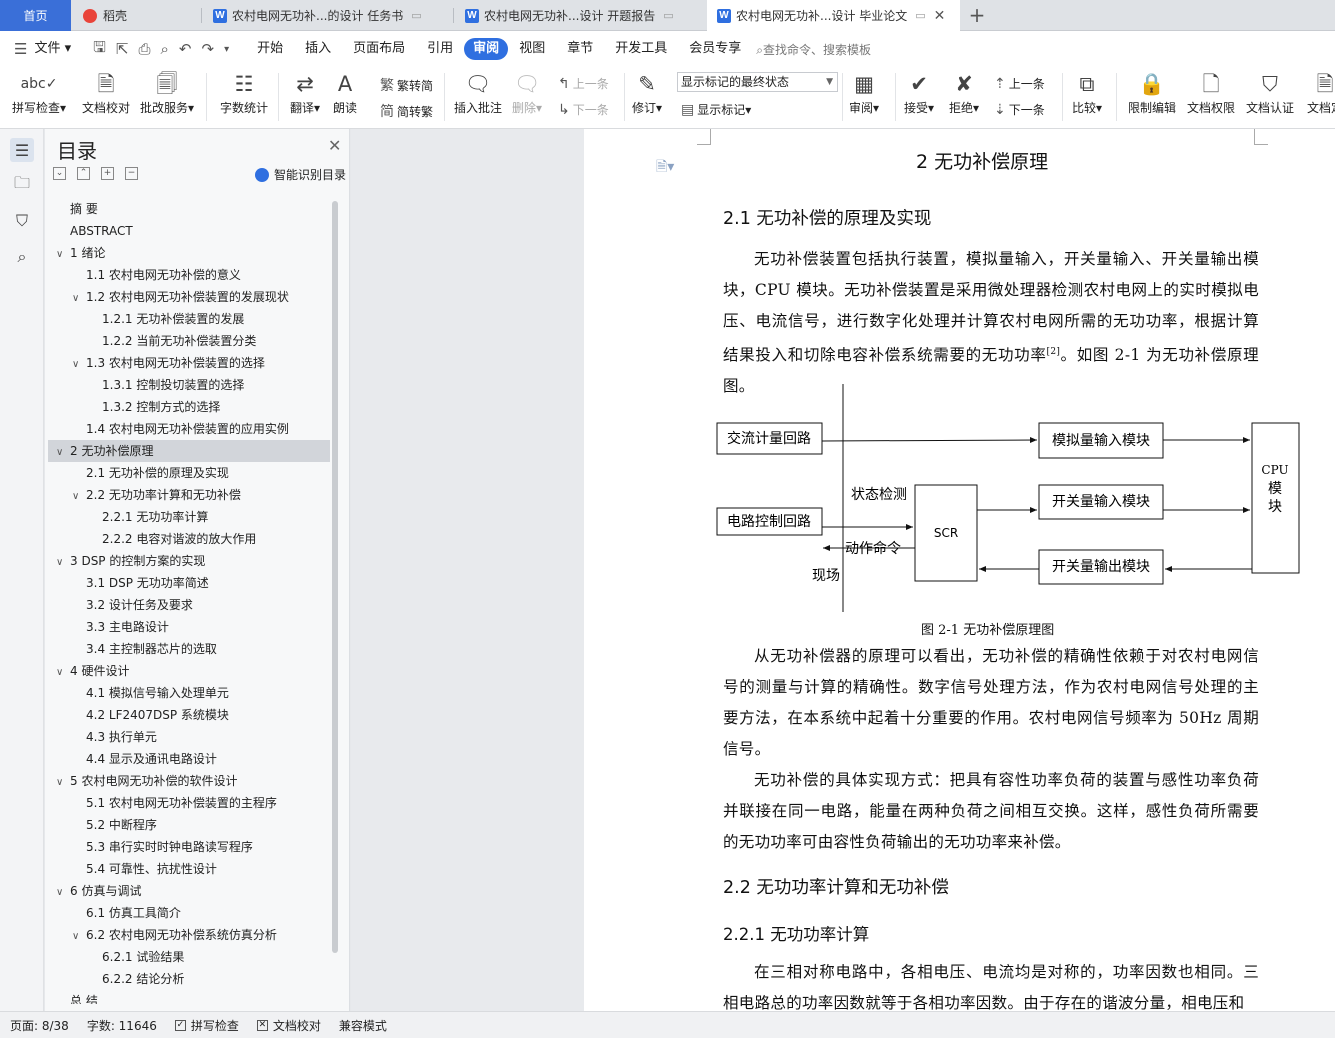 The height and width of the screenshot is (1038, 1335). I want to click on translate-button: ⇄ 翻译▾, so click(305, 92).